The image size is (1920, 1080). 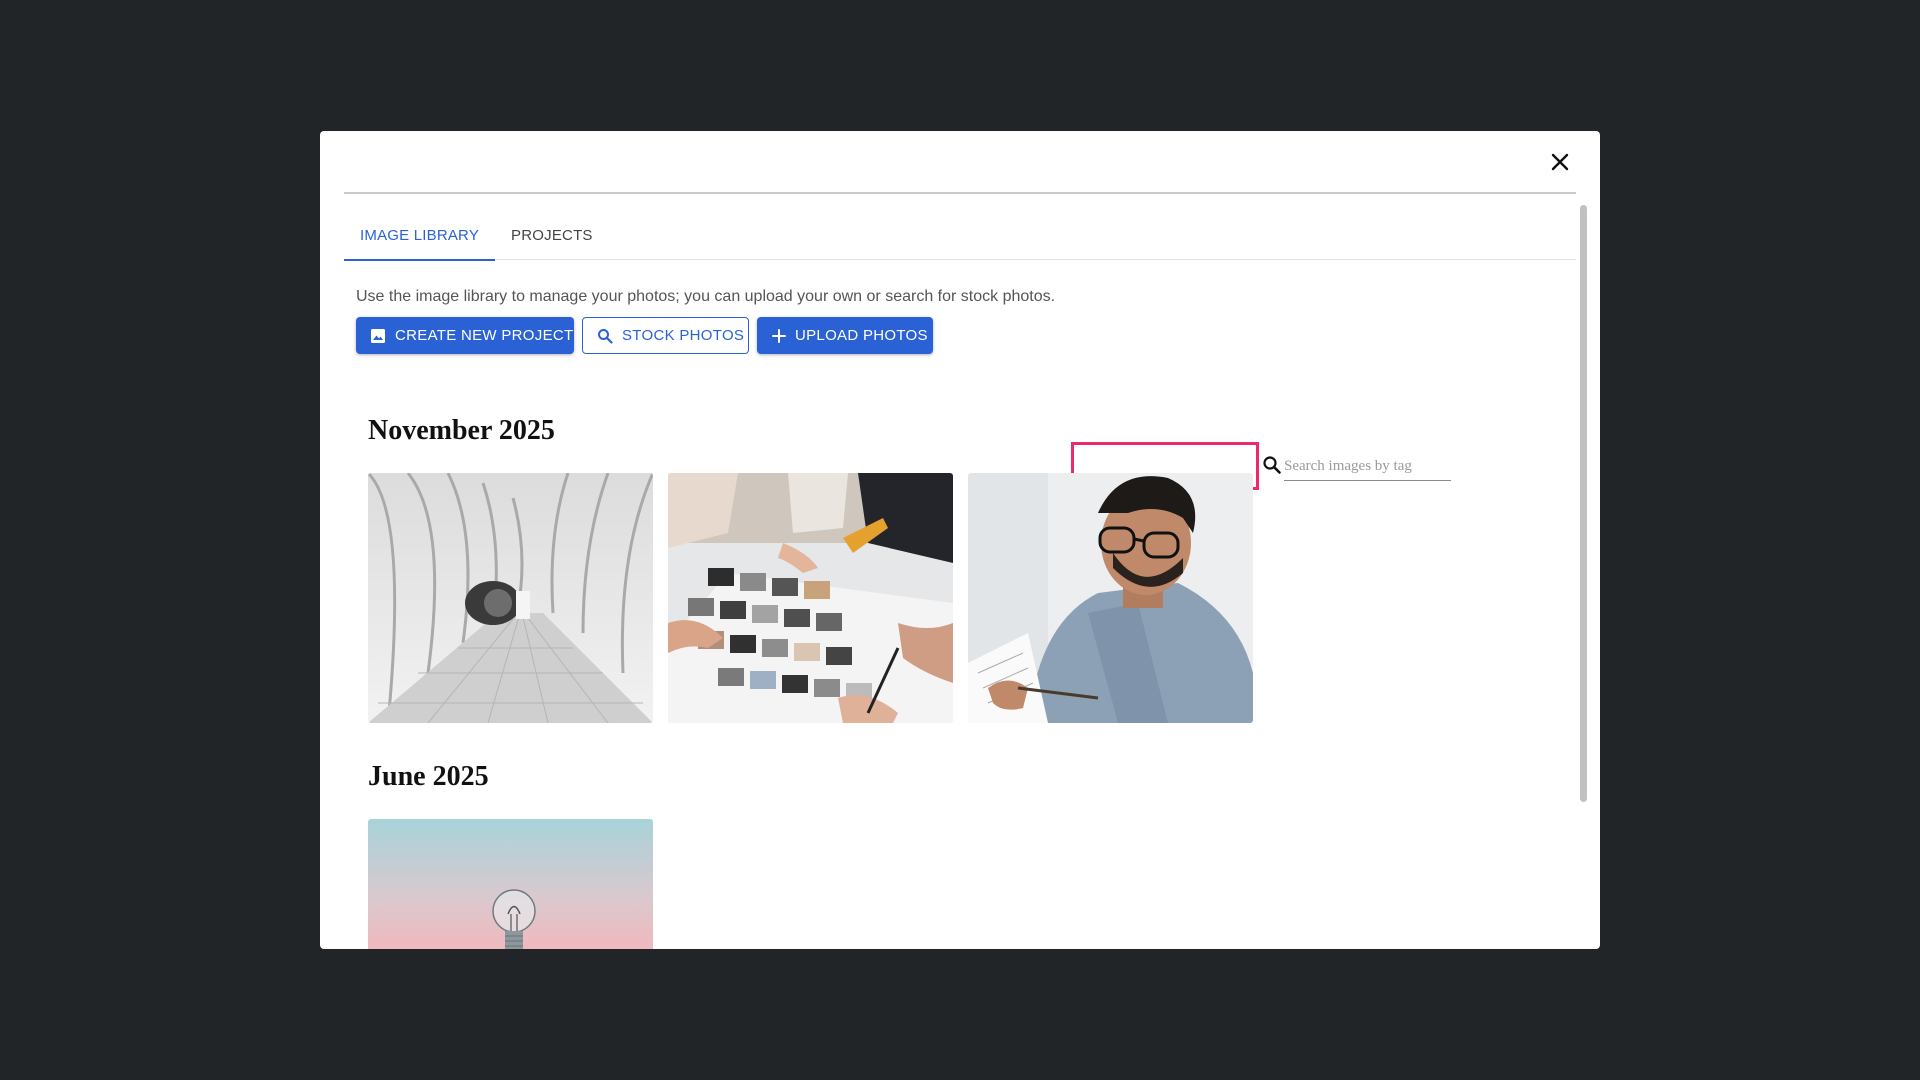 I want to click on create-new-project-label: CREATE NEW PROJECT, so click(x=484, y=335).